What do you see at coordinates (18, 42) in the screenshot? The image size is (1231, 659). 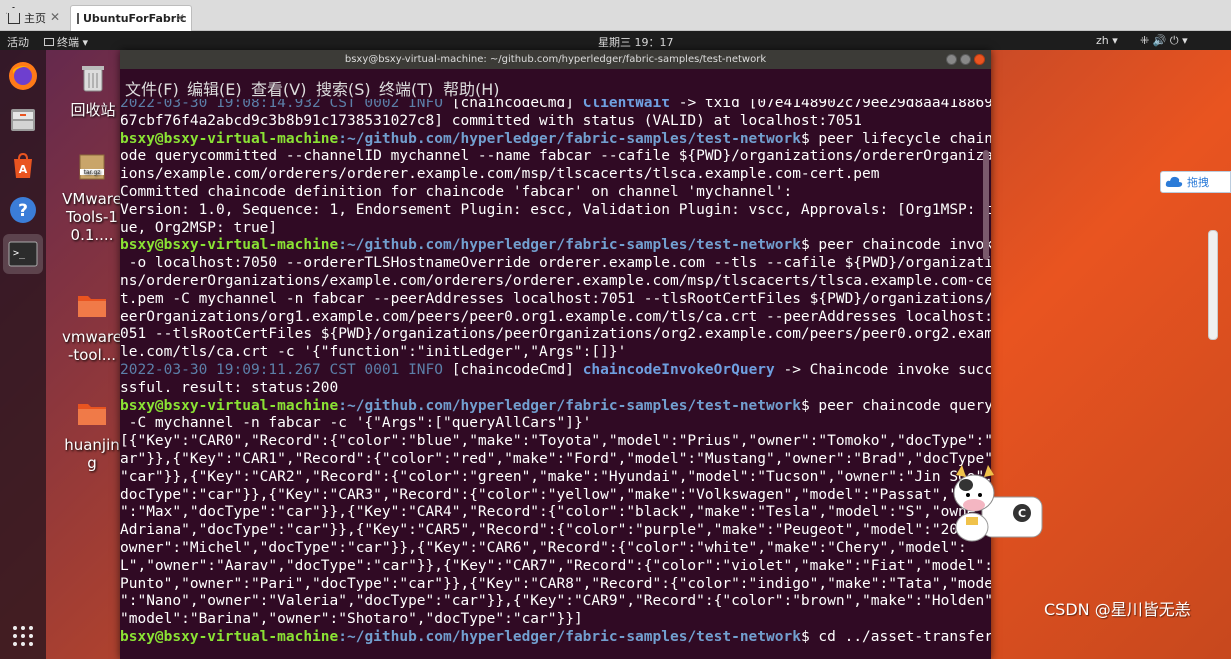 I see `activities-button: 活动` at bounding box center [18, 42].